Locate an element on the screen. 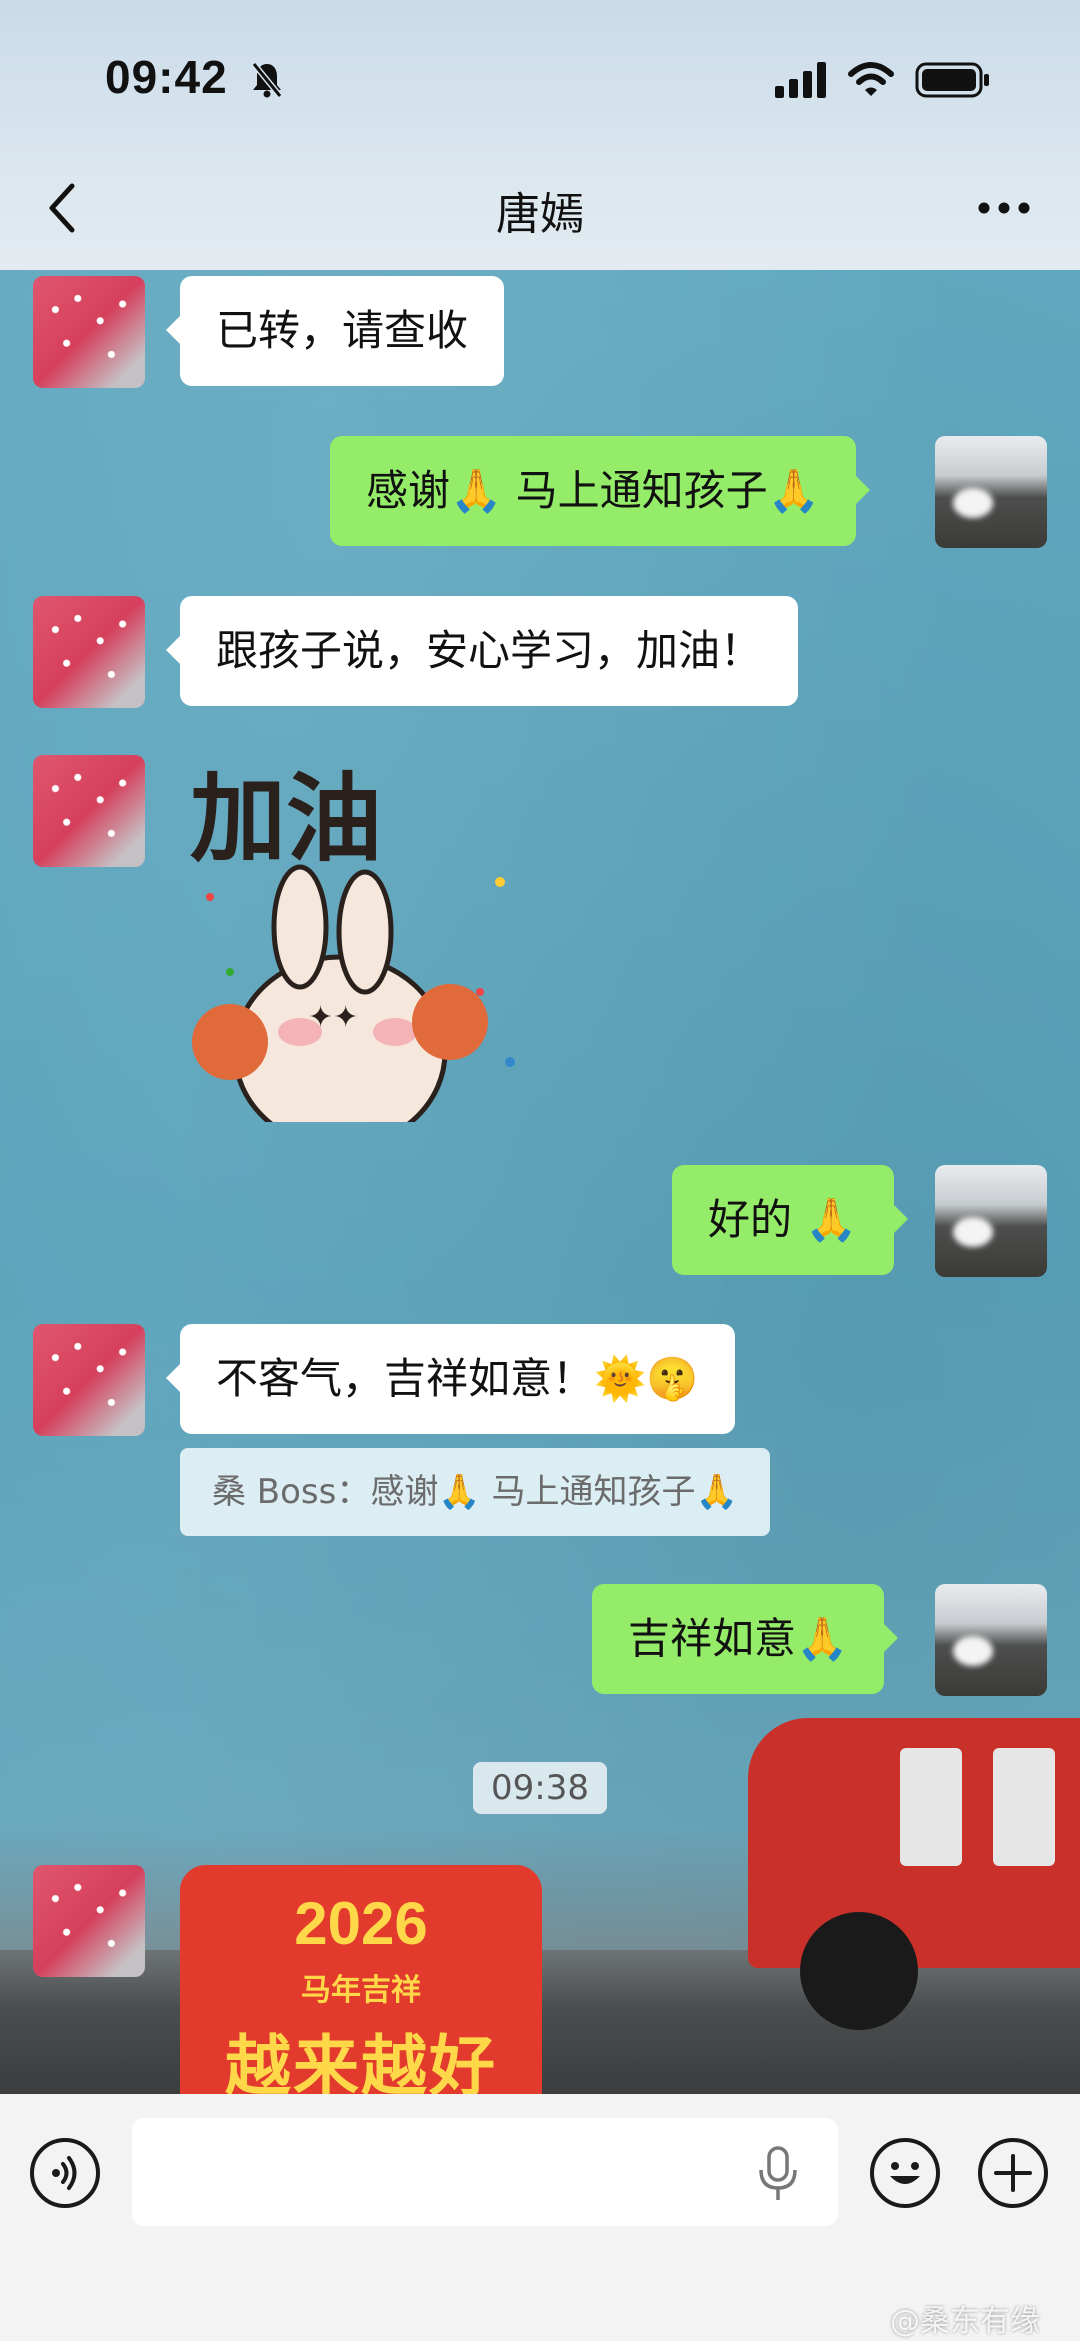 The width and height of the screenshot is (1080, 2341). status-time: 09:42 is located at coordinates (166, 77).